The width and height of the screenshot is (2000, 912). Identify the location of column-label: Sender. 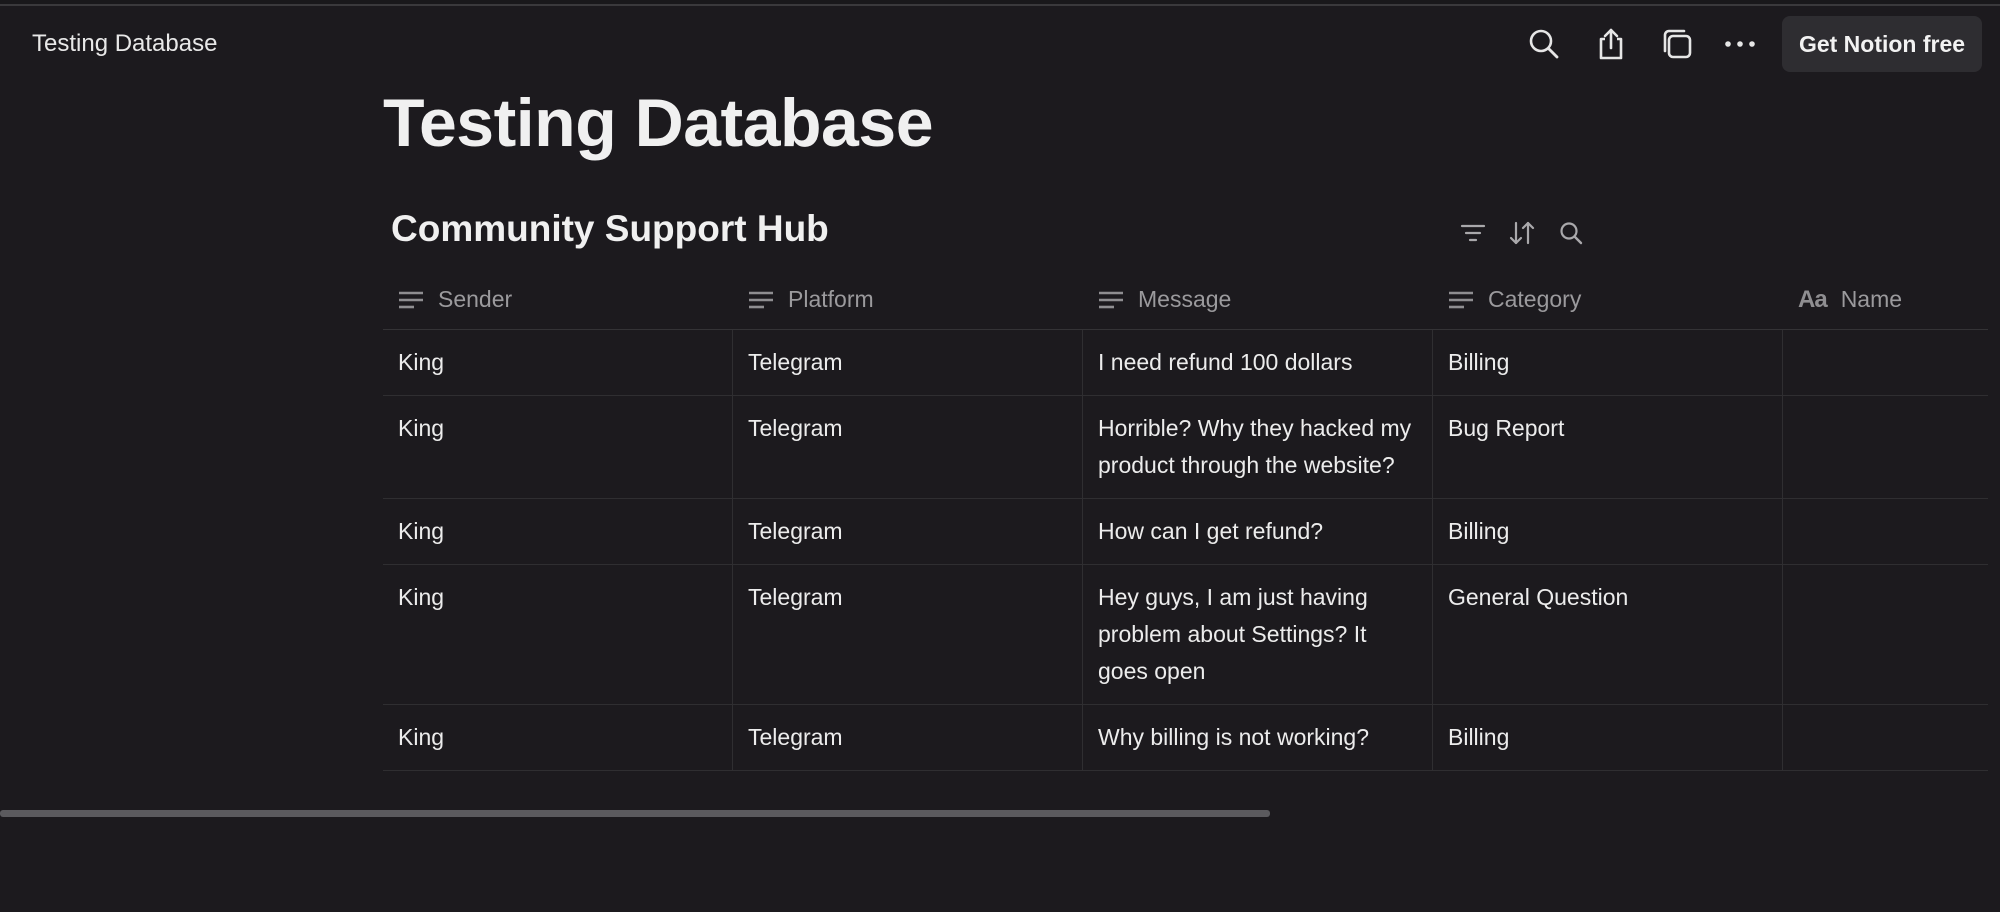
(475, 299).